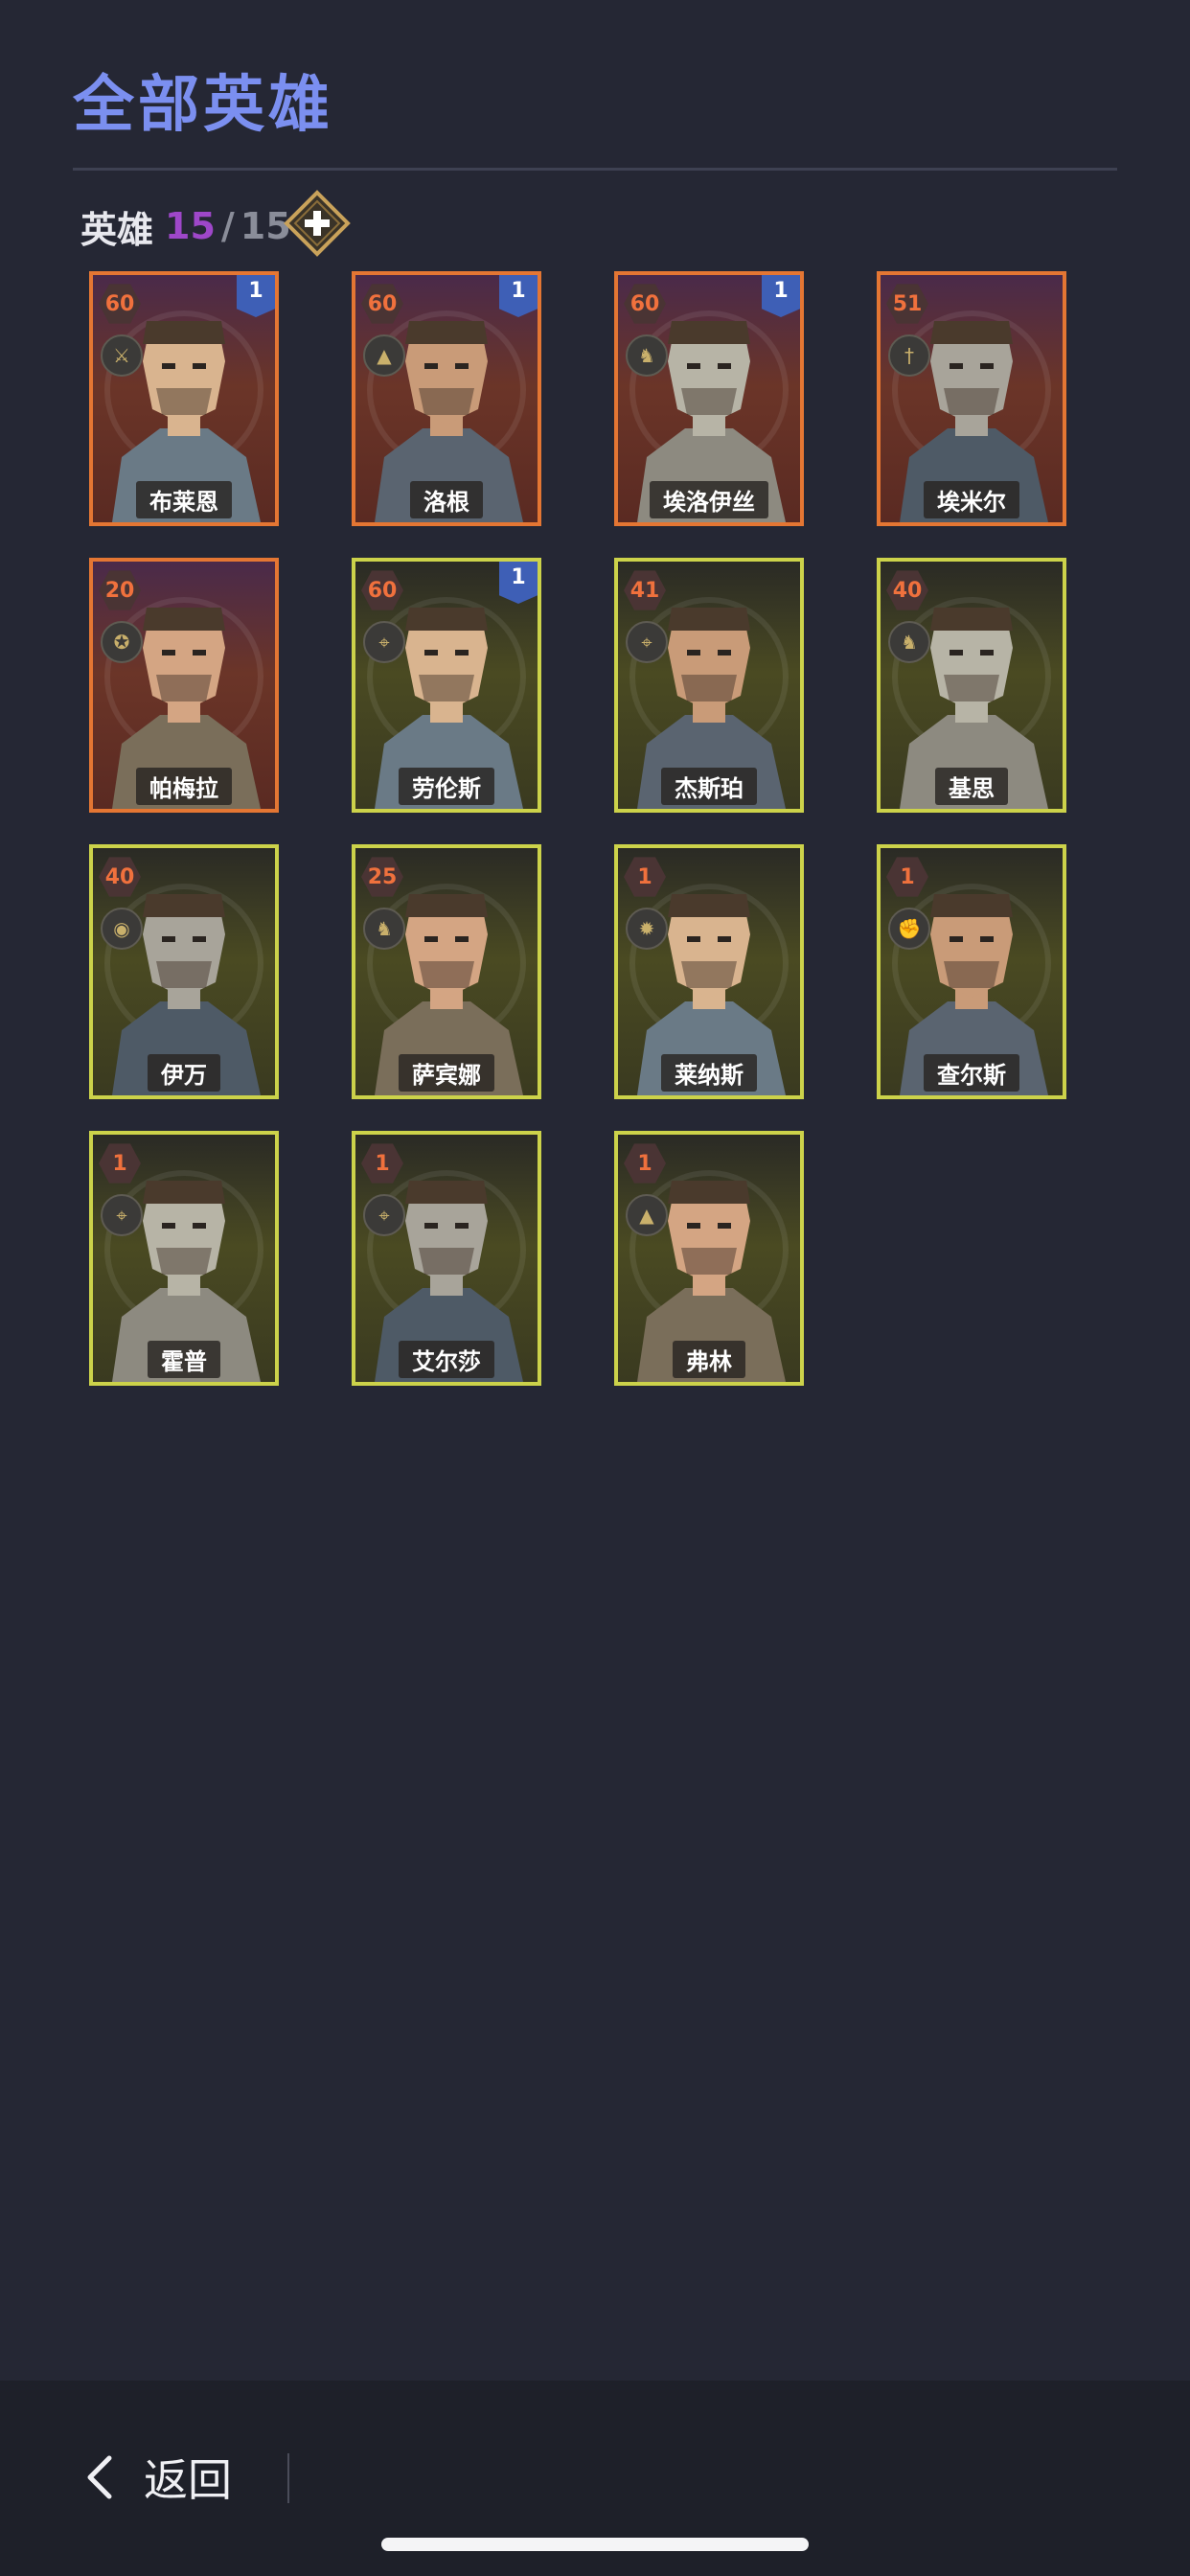 The image size is (1190, 2576). Describe the element at coordinates (447, 1359) in the screenshot. I see `hero-name: 艾尔莎` at that location.